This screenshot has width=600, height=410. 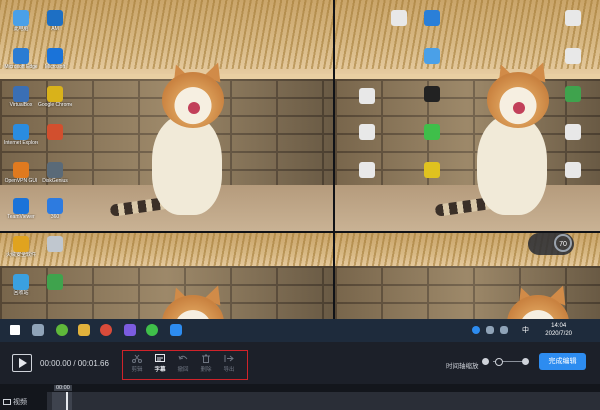 I want to click on editor-controls: 00:00.00 / 00:01.66 时间轴缩放 完成编辑, so click(x=300, y=365).